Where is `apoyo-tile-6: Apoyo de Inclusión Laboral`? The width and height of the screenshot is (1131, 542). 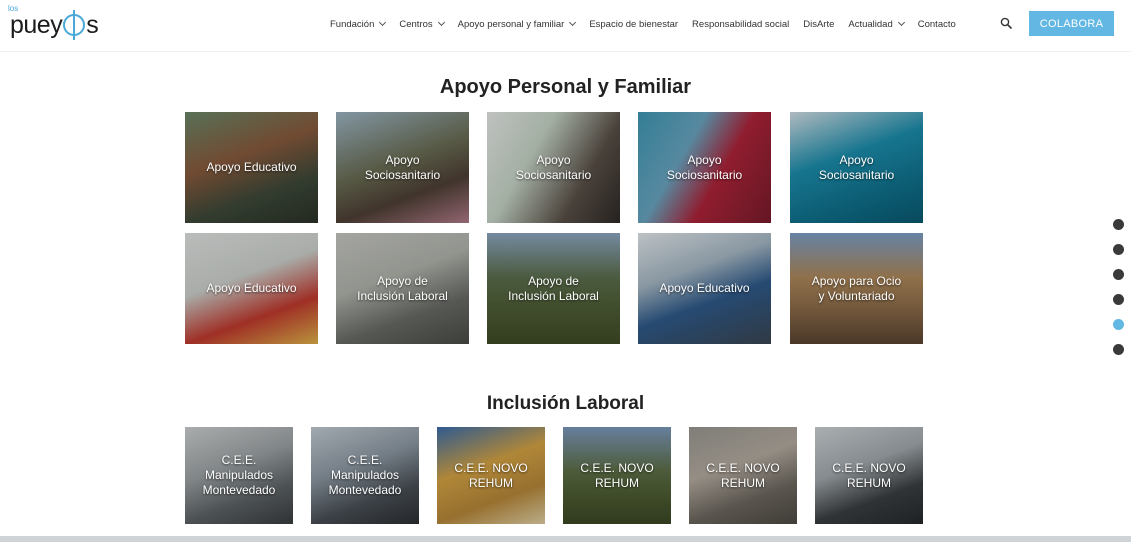
apoyo-tile-6: Apoyo de Inclusión Laboral is located at coordinates (402, 288).